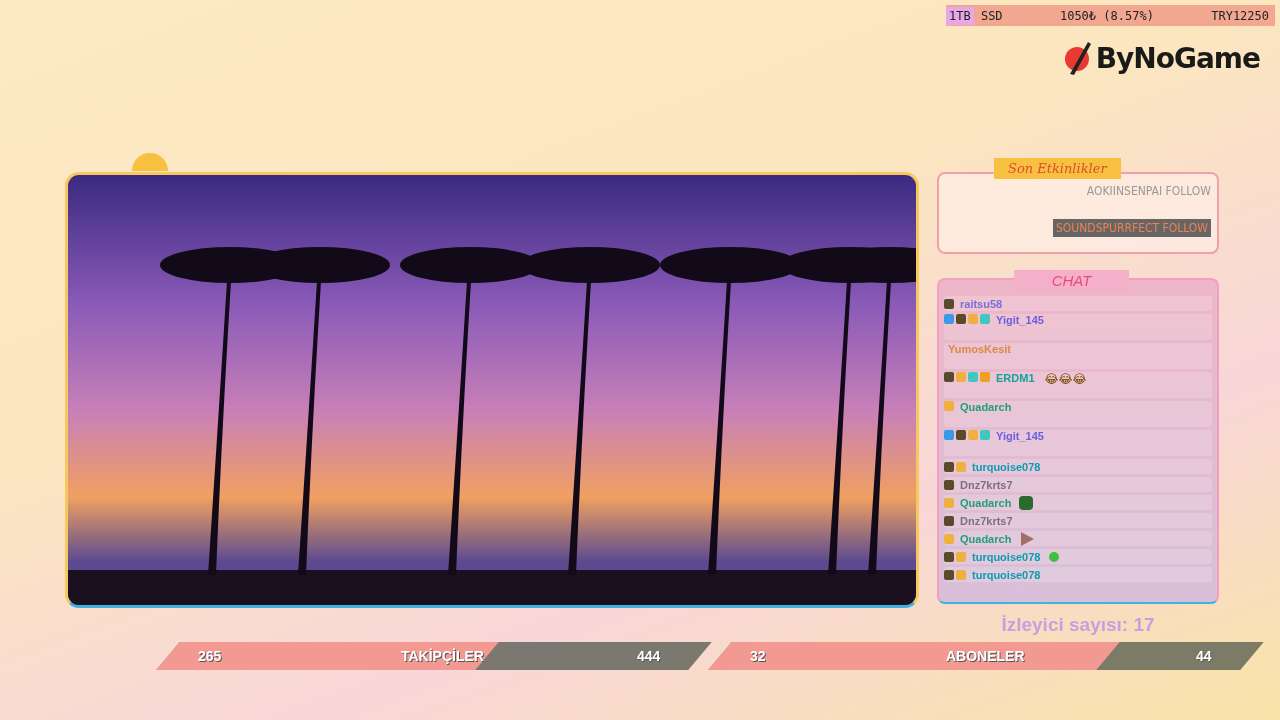  Describe the element at coordinates (1132, 228) in the screenshot. I see `event-text: SOUNDSPURRFECT FOLLOW` at that location.